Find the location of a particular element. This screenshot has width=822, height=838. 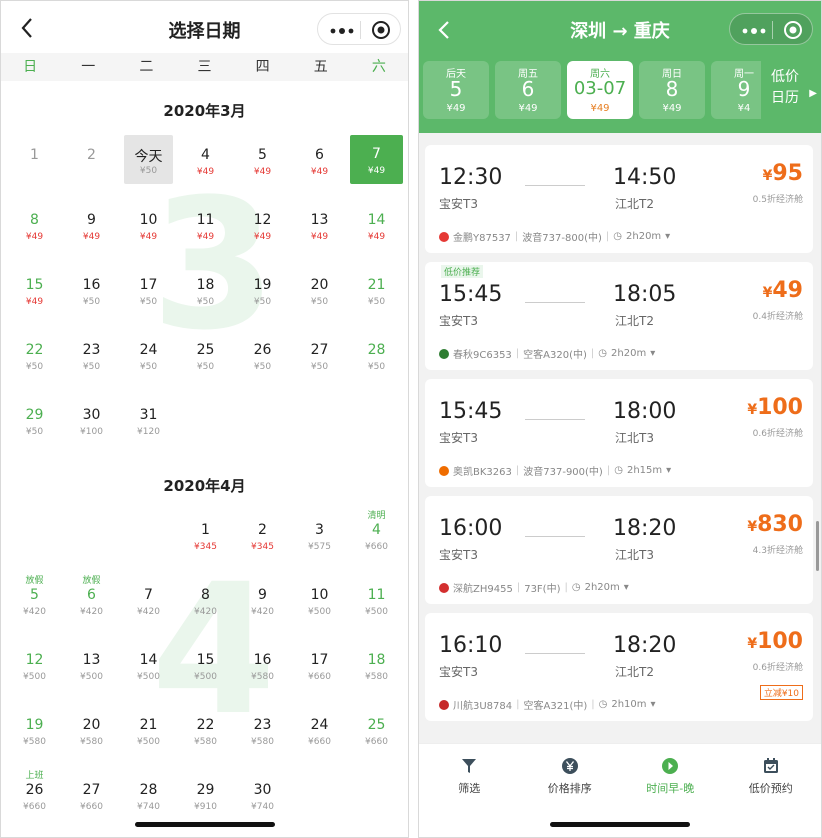

route-line is located at coordinates (555, 302).